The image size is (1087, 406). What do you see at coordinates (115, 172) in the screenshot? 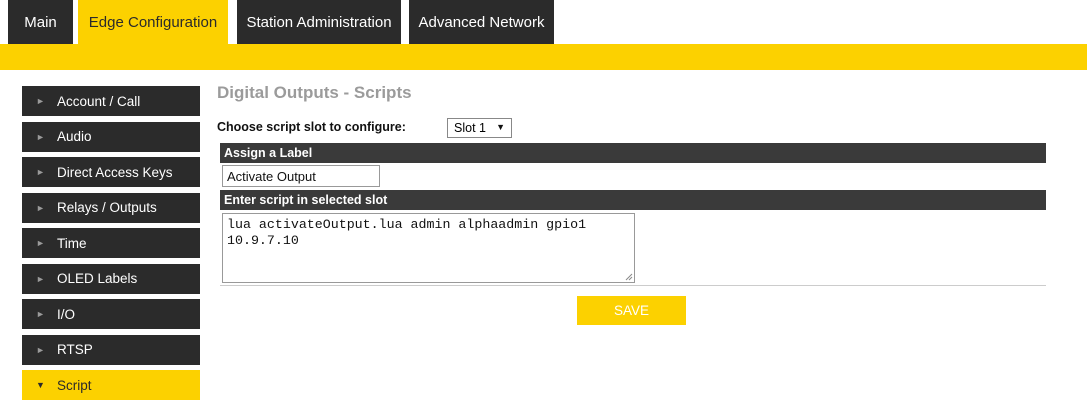
I see `sidebar-item-label: Direct Access Keys` at bounding box center [115, 172].